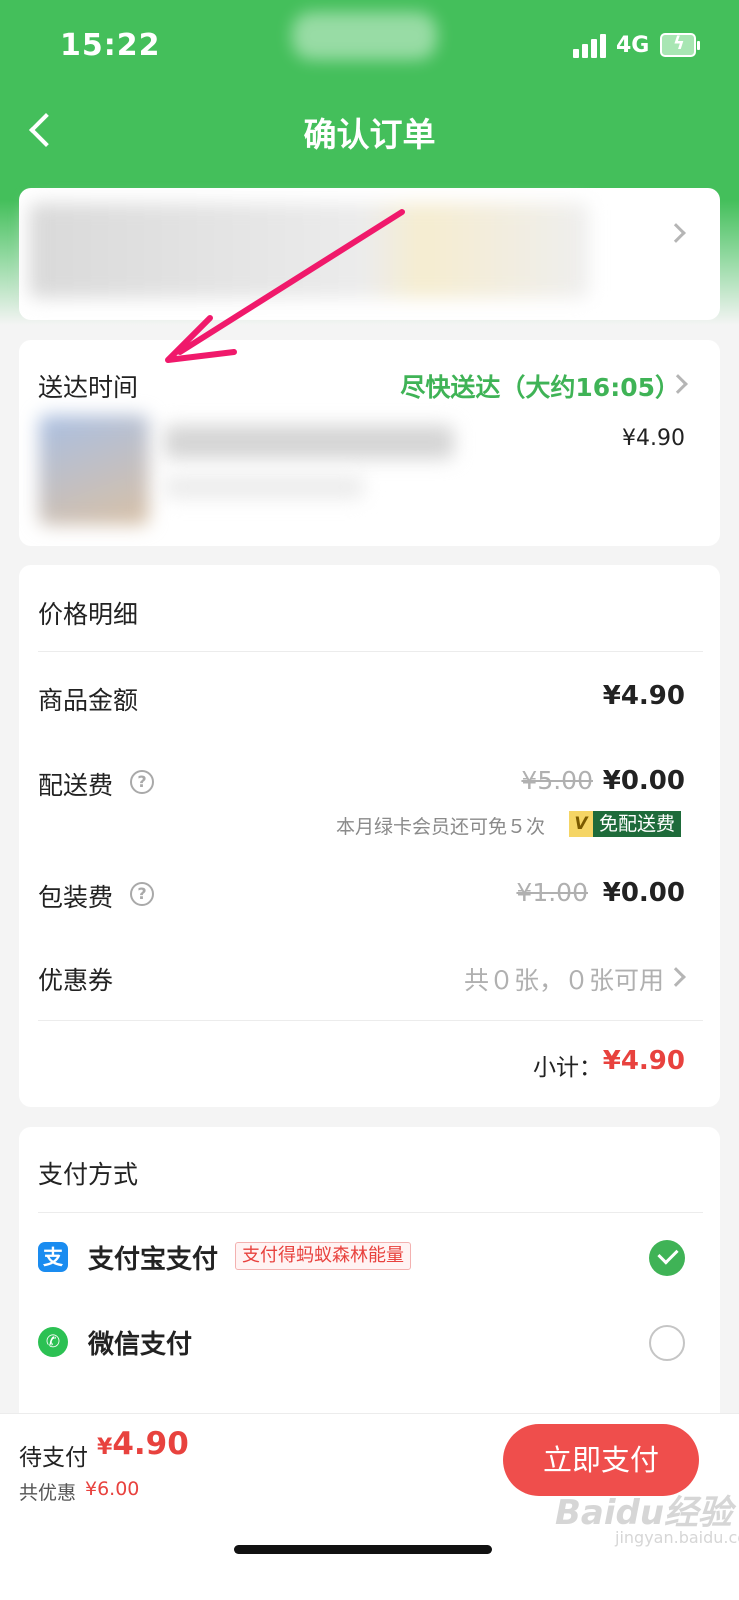 The image size is (739, 1600). I want to click on subtotal-value: ¥4.90, so click(643, 1061).